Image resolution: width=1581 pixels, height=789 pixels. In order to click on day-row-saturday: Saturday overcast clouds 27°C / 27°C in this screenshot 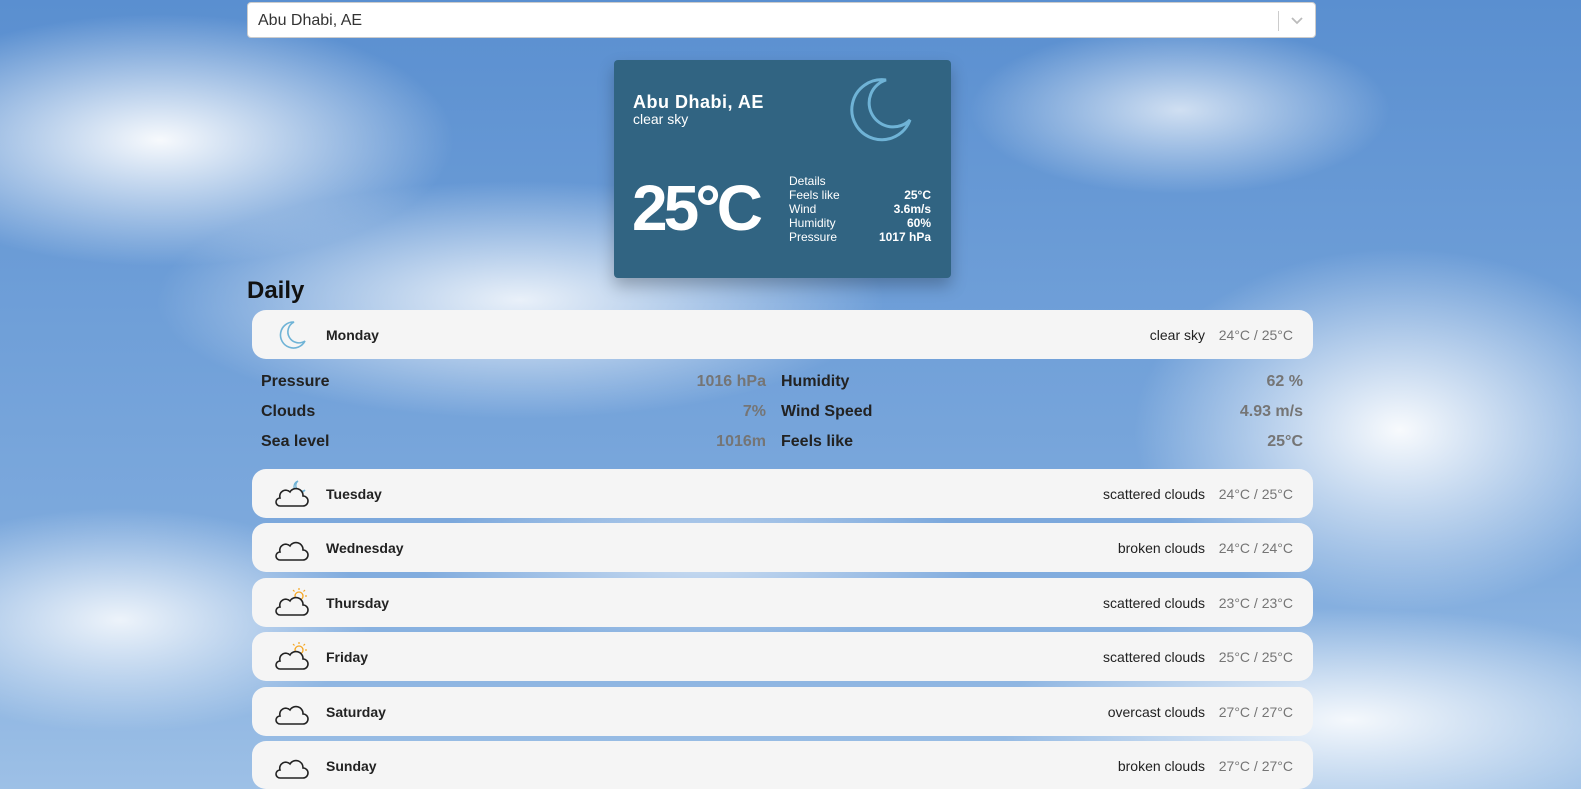, I will do `click(782, 711)`.